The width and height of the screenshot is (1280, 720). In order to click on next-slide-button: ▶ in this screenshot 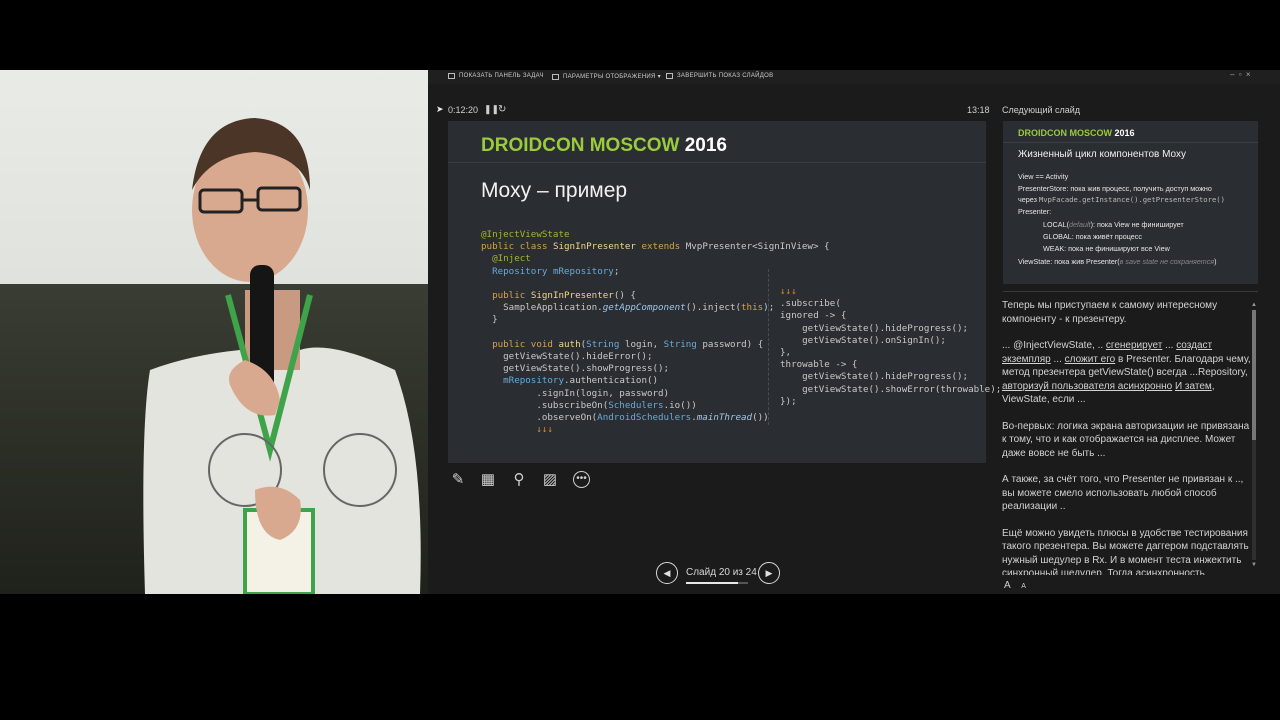, I will do `click(769, 573)`.